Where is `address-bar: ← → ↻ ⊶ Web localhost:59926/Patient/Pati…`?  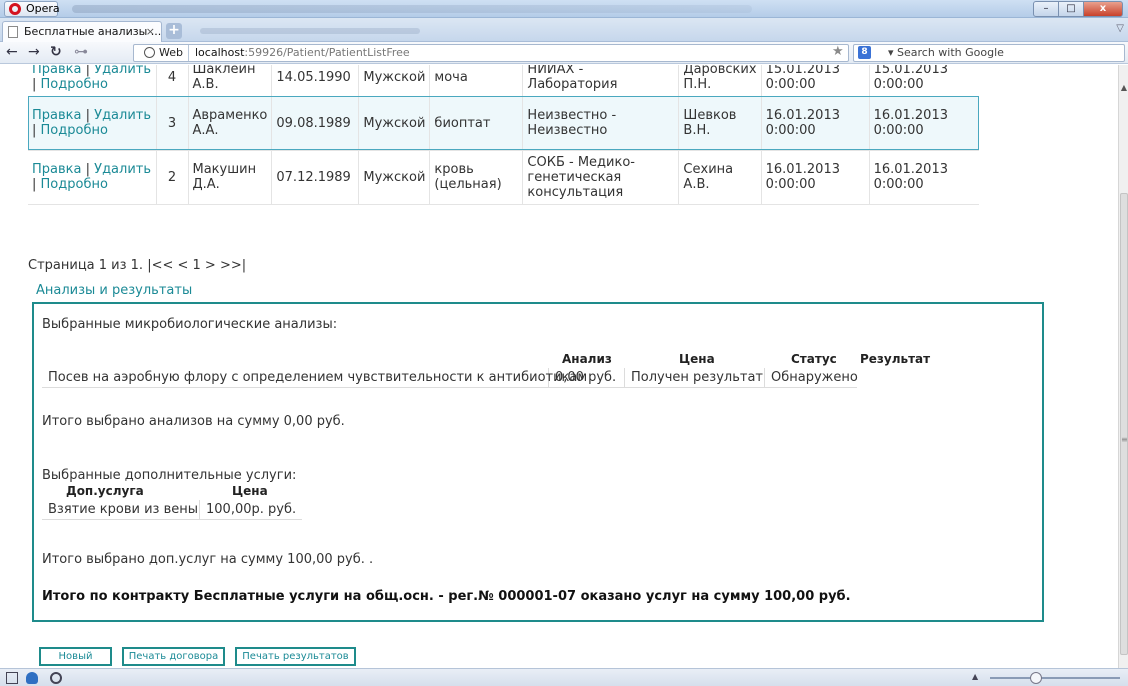 address-bar: ← → ↻ ⊶ Web localhost:59926/Patient/Pati… is located at coordinates (564, 53).